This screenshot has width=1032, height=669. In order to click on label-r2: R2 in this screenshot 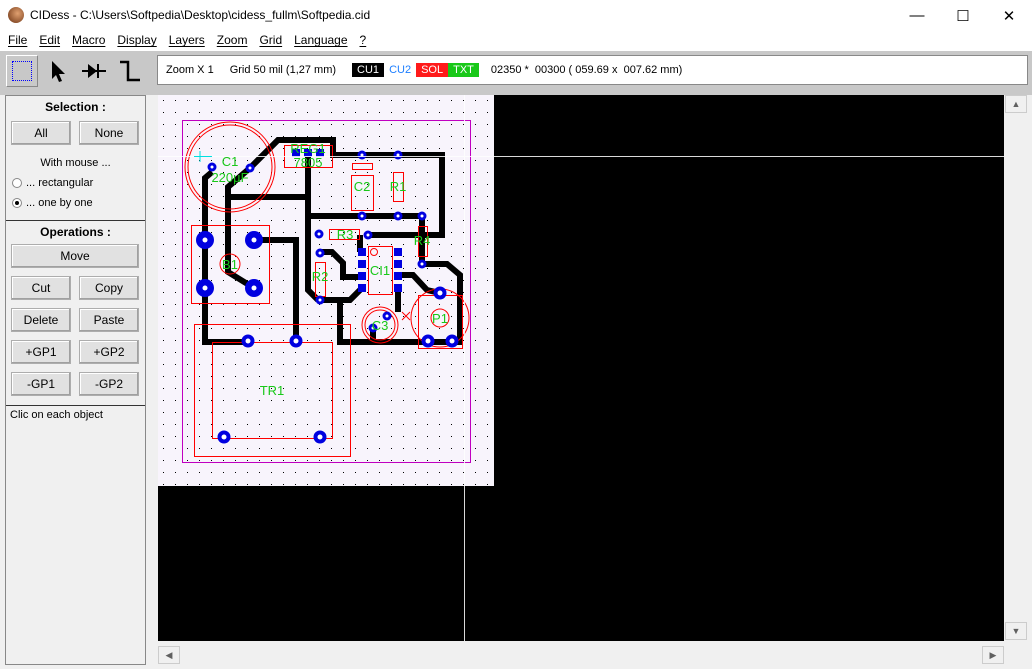, I will do `click(320, 276)`.